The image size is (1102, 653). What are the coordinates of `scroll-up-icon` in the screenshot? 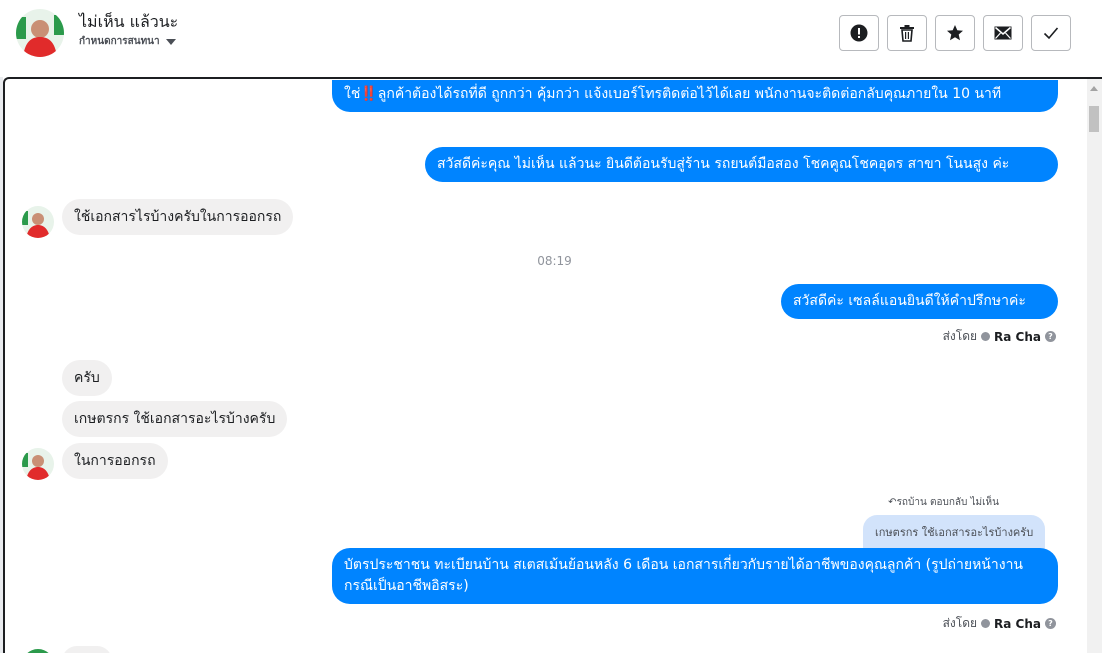 It's located at (1094, 88).